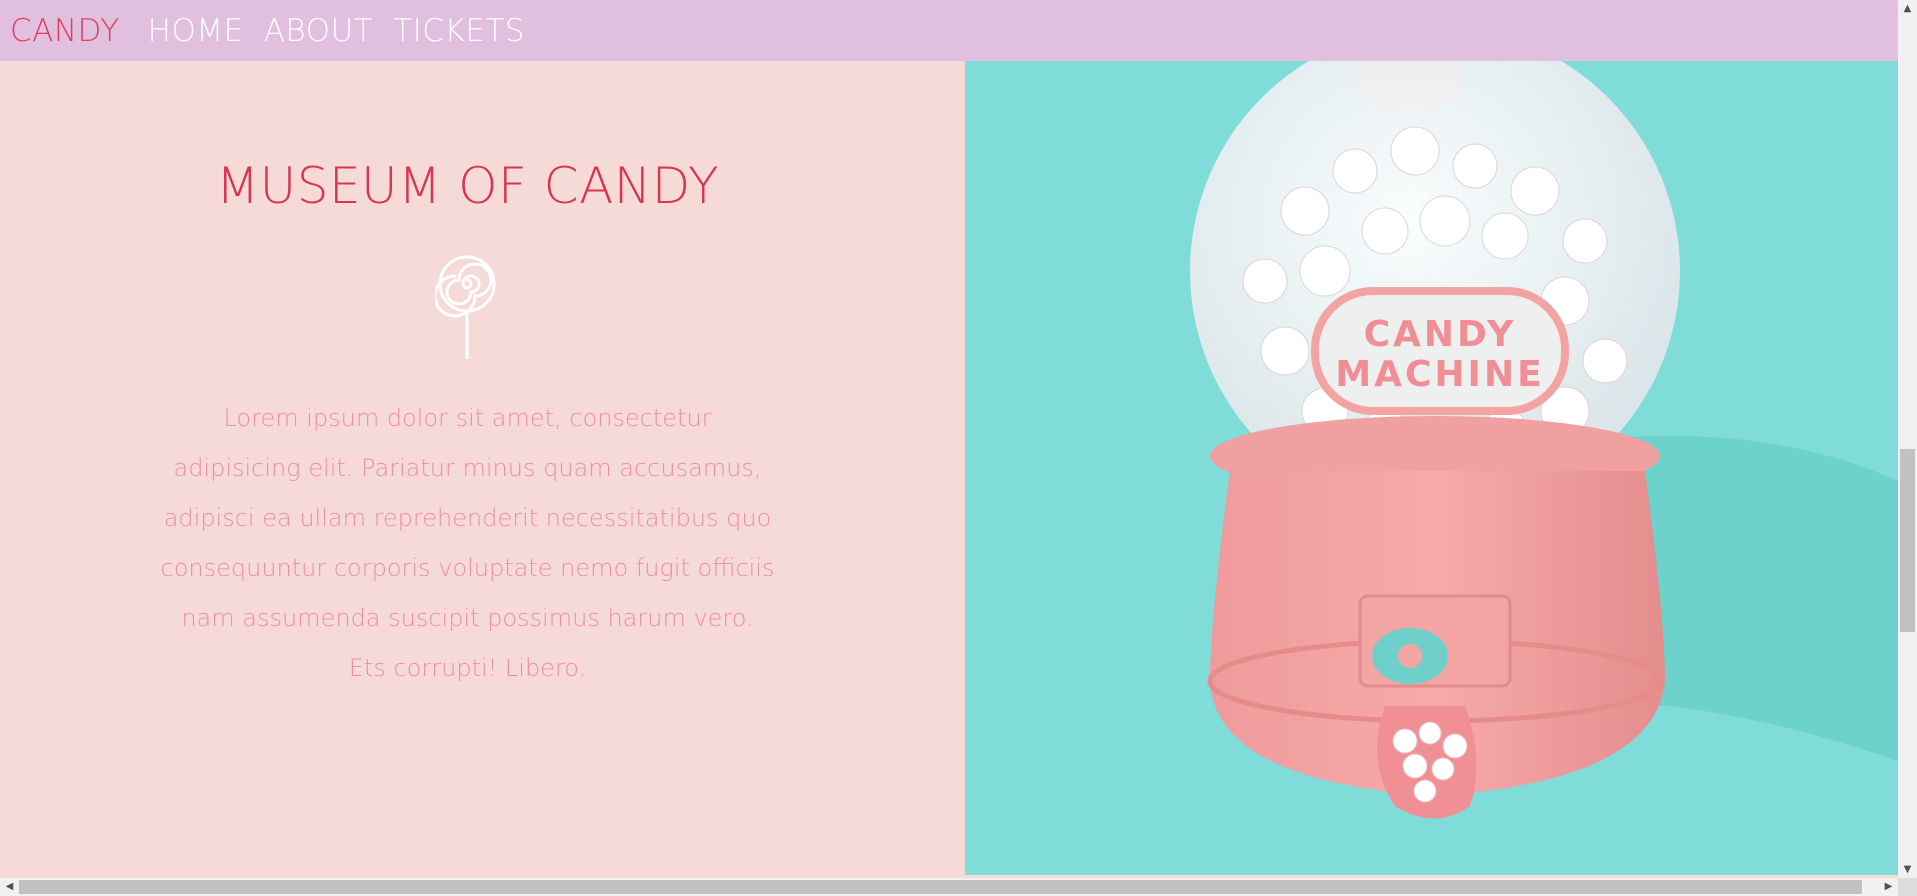 Image resolution: width=1917 pixels, height=896 pixels. I want to click on nav-link-tickets: TICKETS, so click(459, 31).